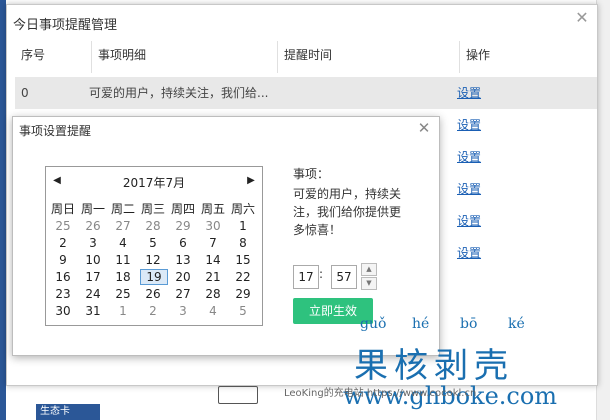  I want to click on calendar-day: 21, so click(213, 277).